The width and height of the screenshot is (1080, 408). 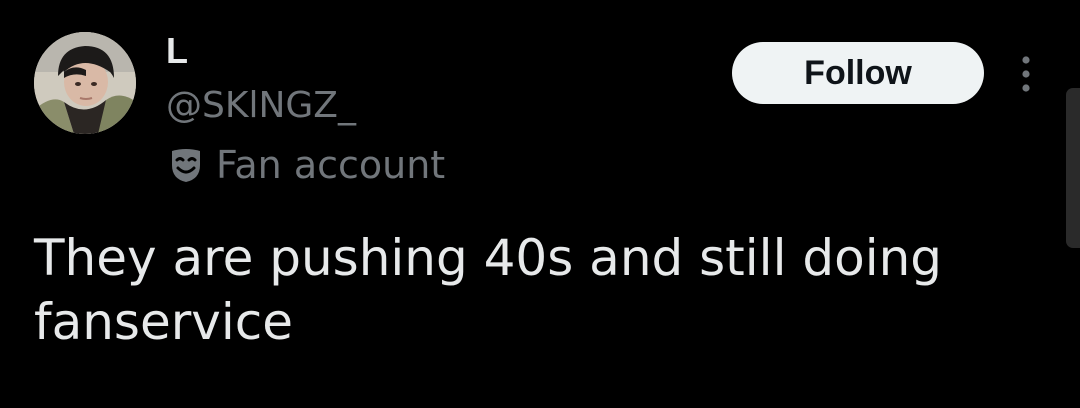 I want to click on avatar-image, so click(x=85, y=83).